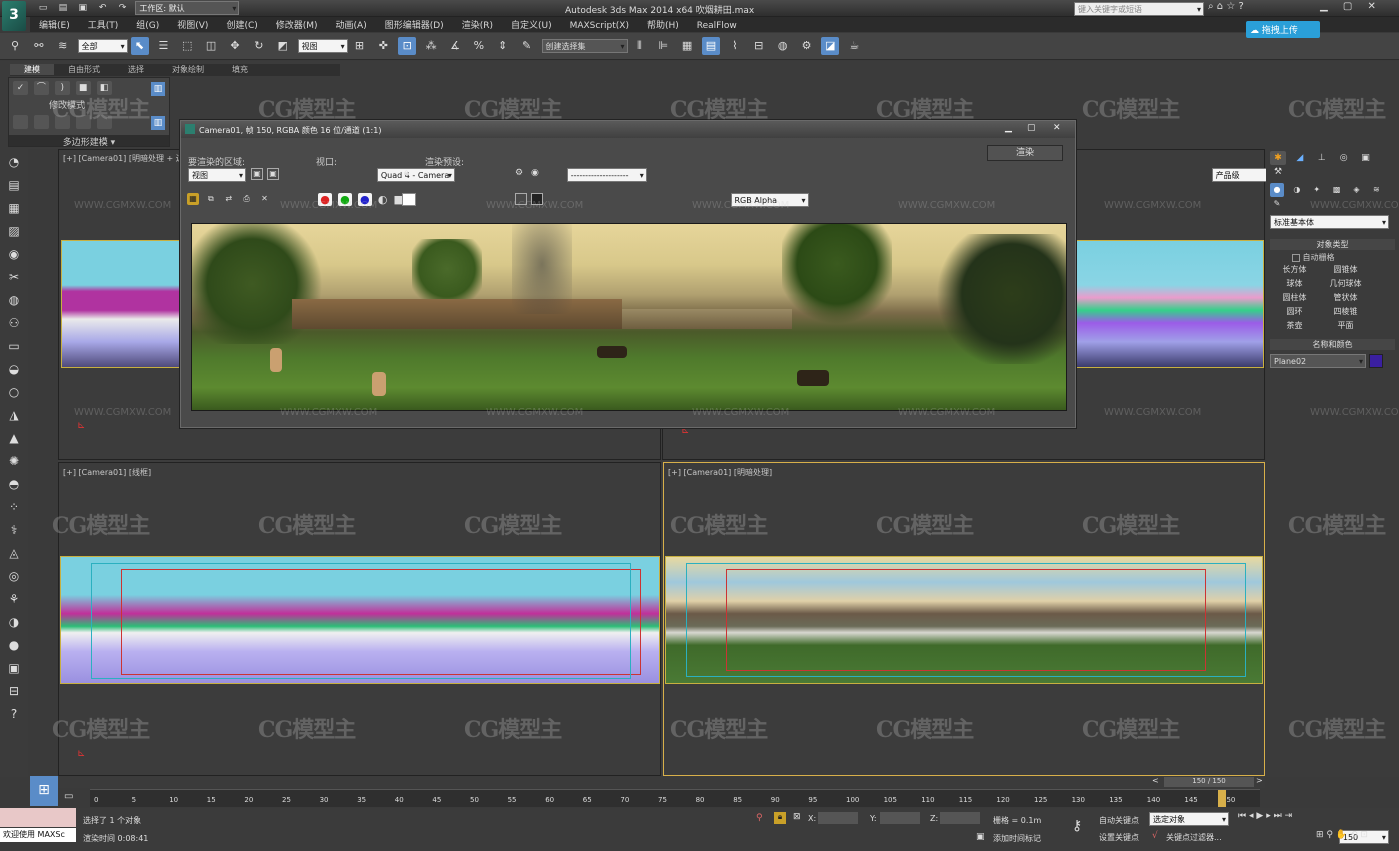  I want to click on primitive-button: 管状体, so click(1345, 298).